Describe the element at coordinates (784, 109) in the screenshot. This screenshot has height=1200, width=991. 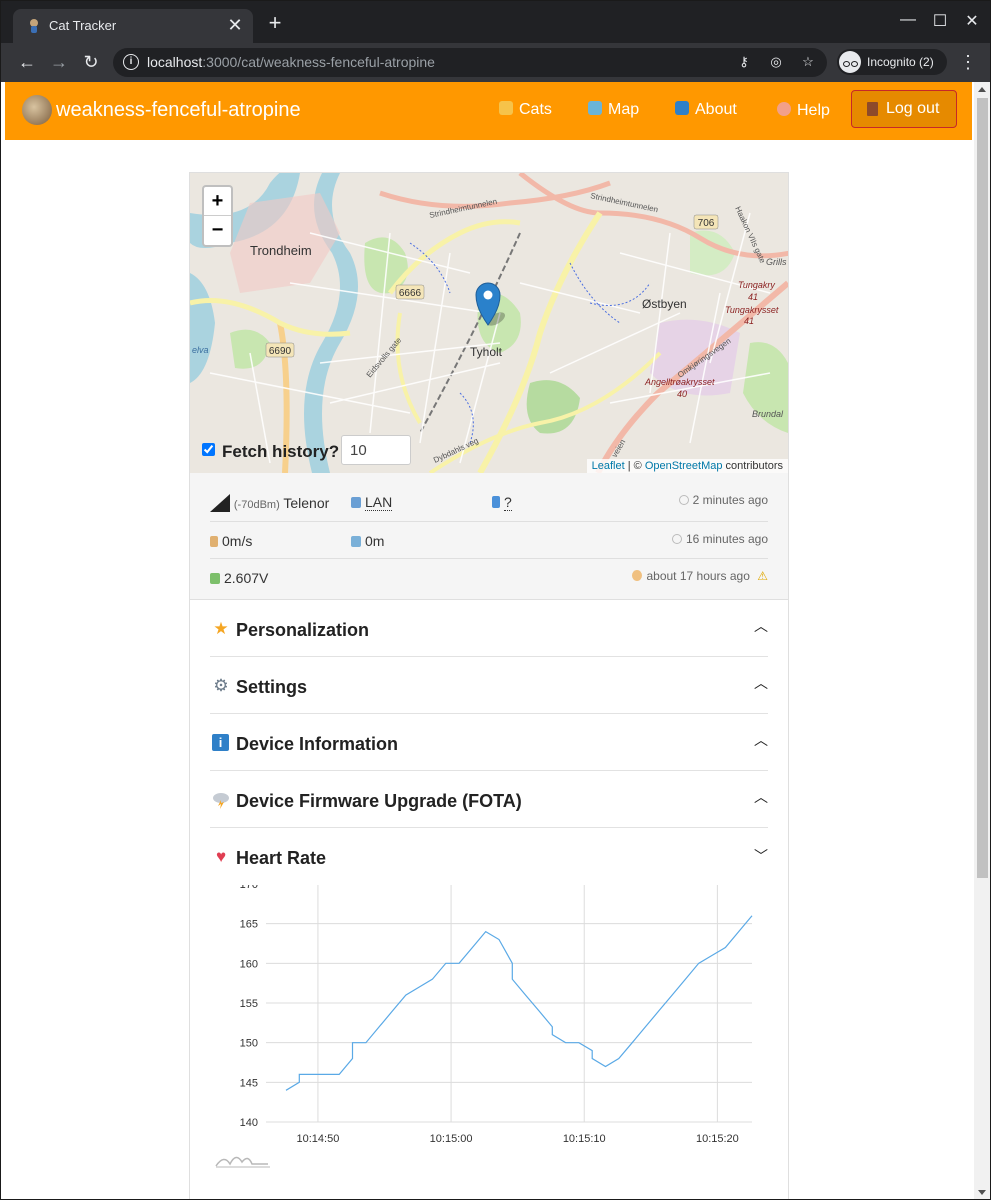
I see `help-person-icon` at that location.